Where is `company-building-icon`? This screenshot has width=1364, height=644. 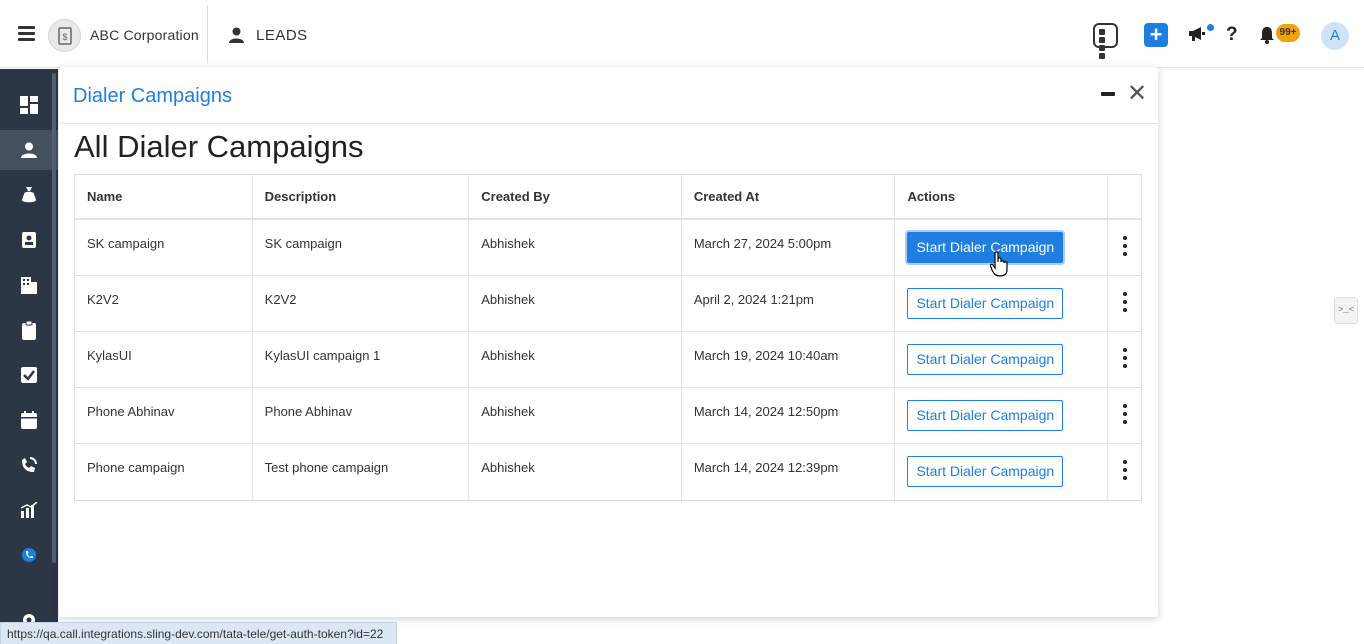 company-building-icon is located at coordinates (29, 285).